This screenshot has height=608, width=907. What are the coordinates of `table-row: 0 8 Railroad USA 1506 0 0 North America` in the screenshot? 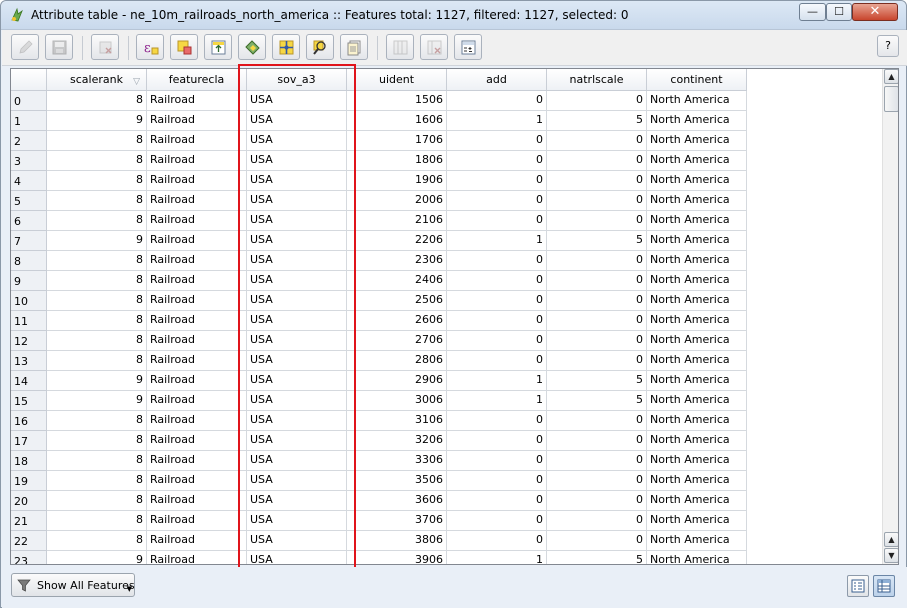 It's located at (379, 101).